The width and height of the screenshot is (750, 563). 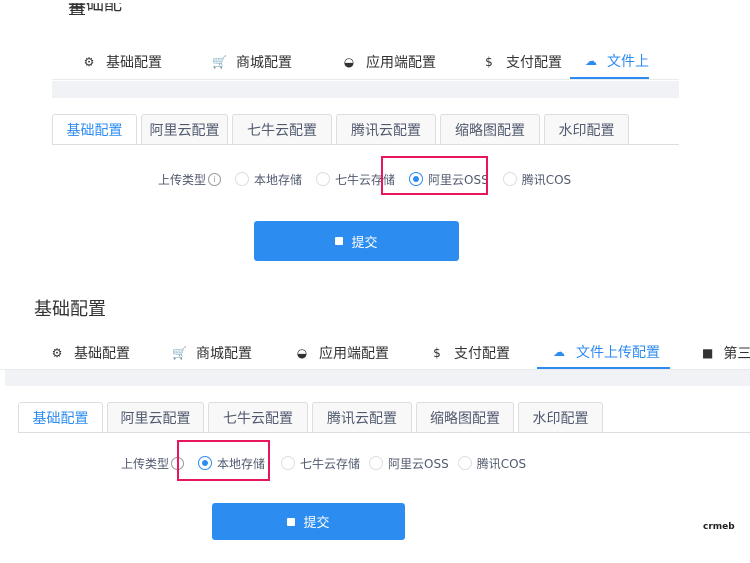 What do you see at coordinates (215, 179) in the screenshot?
I see `info-icon: i` at bounding box center [215, 179].